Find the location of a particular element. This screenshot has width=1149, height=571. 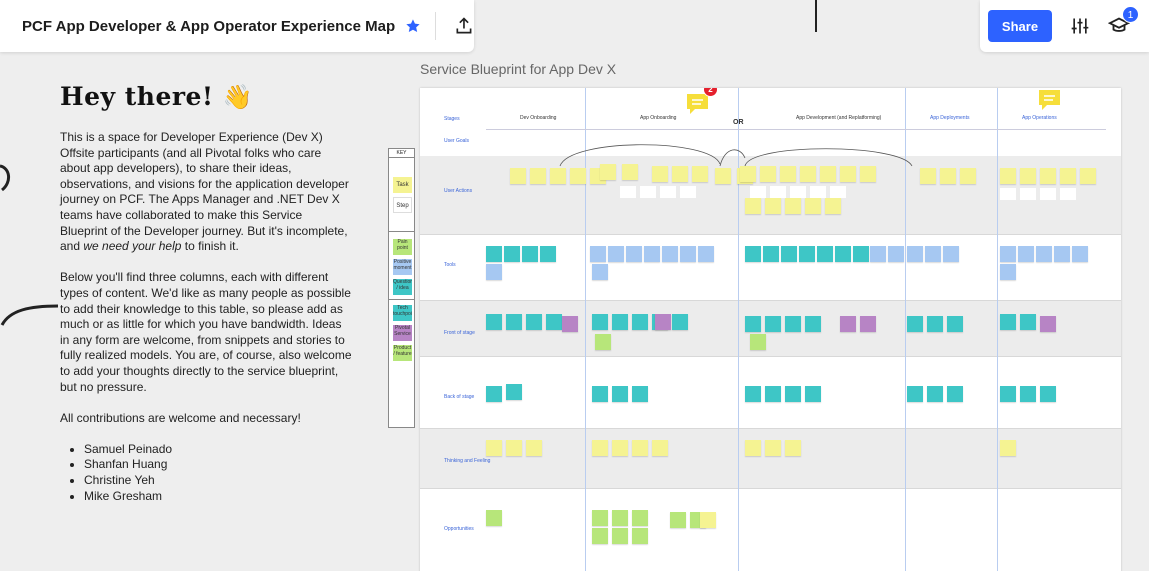

blueprint-frame-title: Service Blueprint for App Dev X is located at coordinates (518, 69).